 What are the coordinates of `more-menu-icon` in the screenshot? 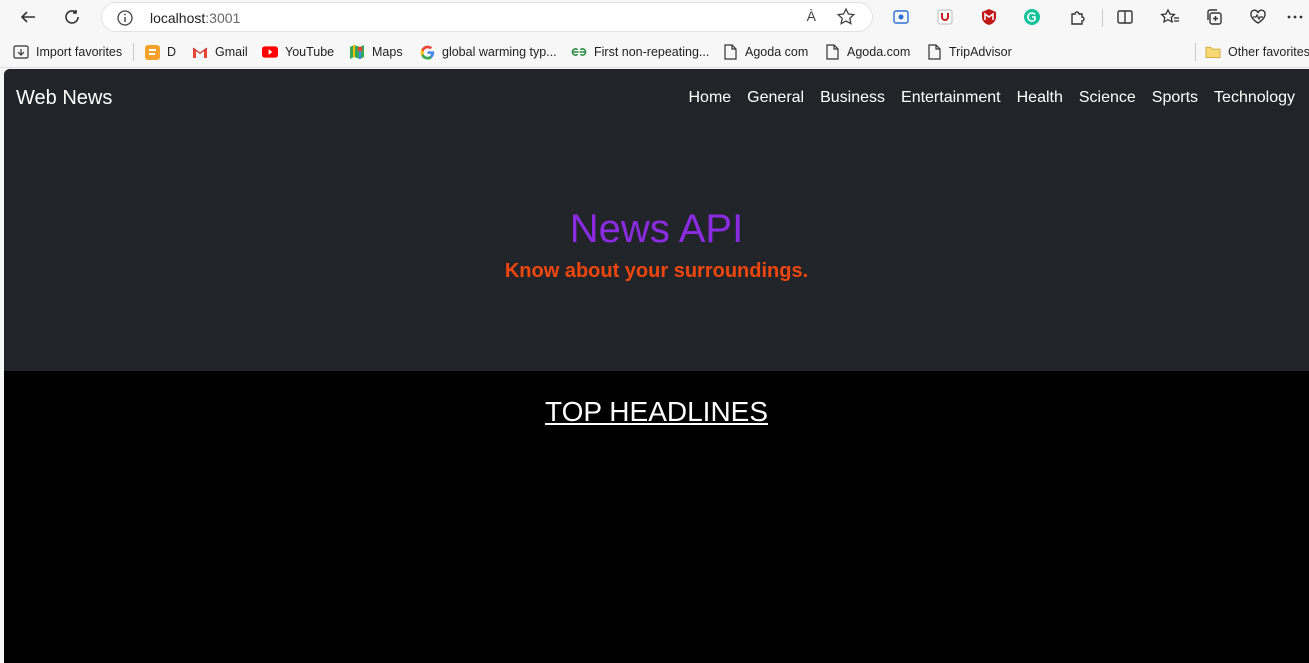 It's located at (1295, 17).